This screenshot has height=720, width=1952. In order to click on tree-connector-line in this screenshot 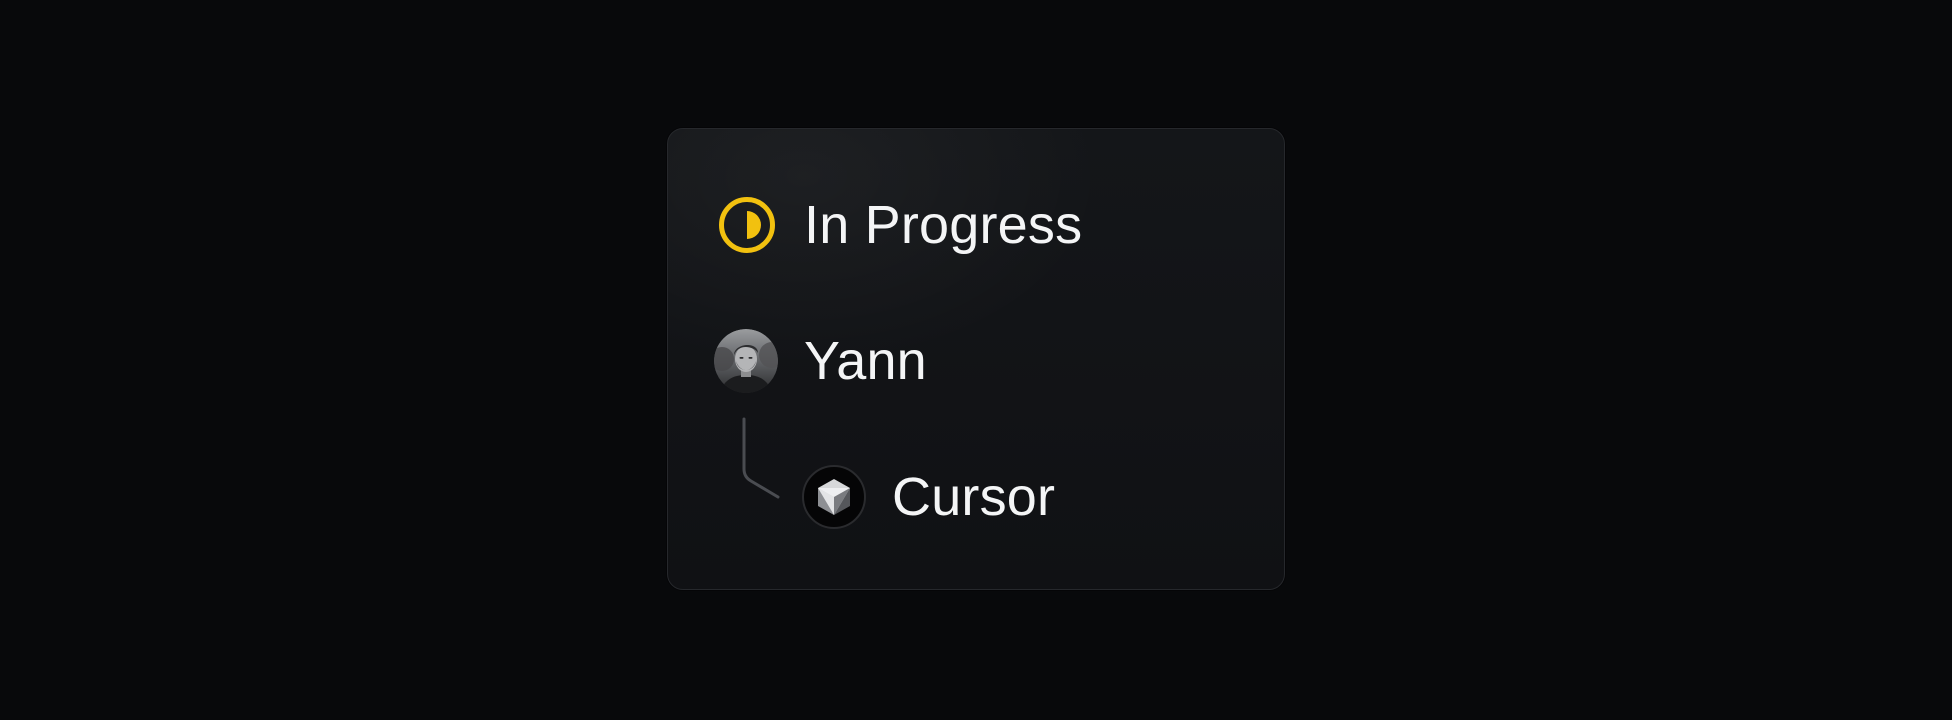, I will do `click(761, 458)`.